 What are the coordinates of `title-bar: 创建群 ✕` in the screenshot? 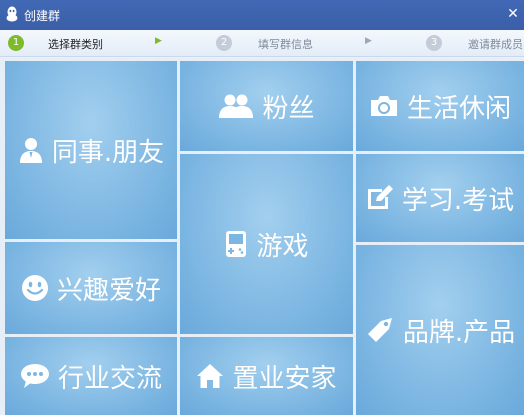 It's located at (262, 15).